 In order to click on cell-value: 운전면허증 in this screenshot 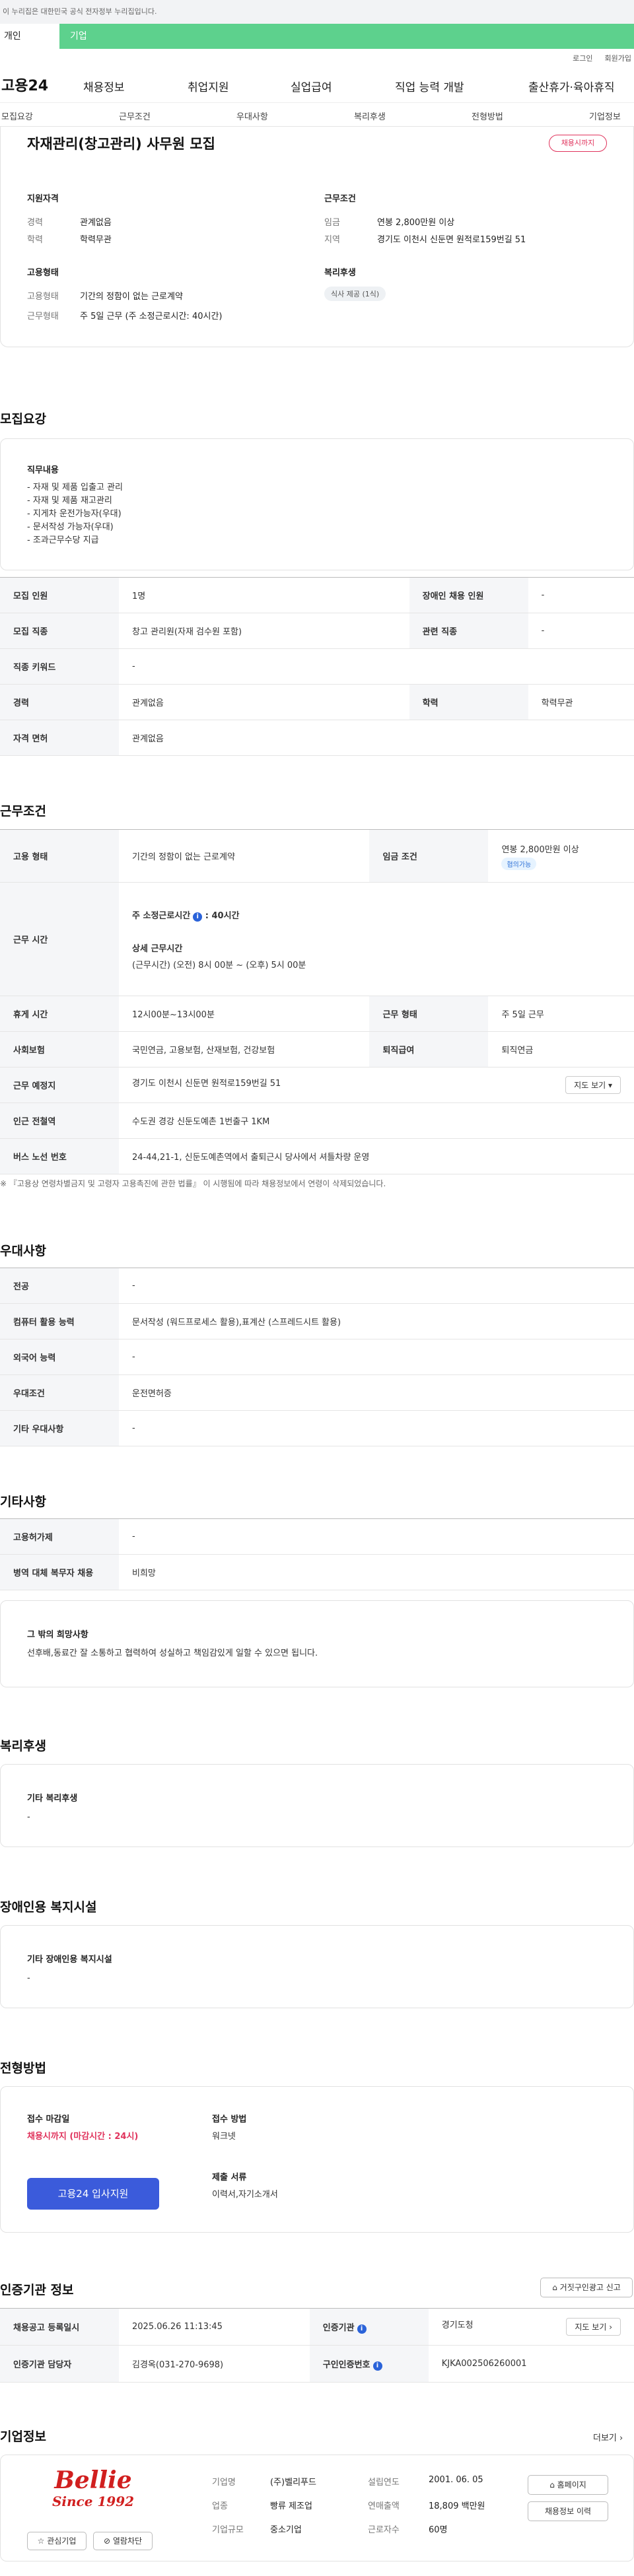, I will do `click(376, 1393)`.